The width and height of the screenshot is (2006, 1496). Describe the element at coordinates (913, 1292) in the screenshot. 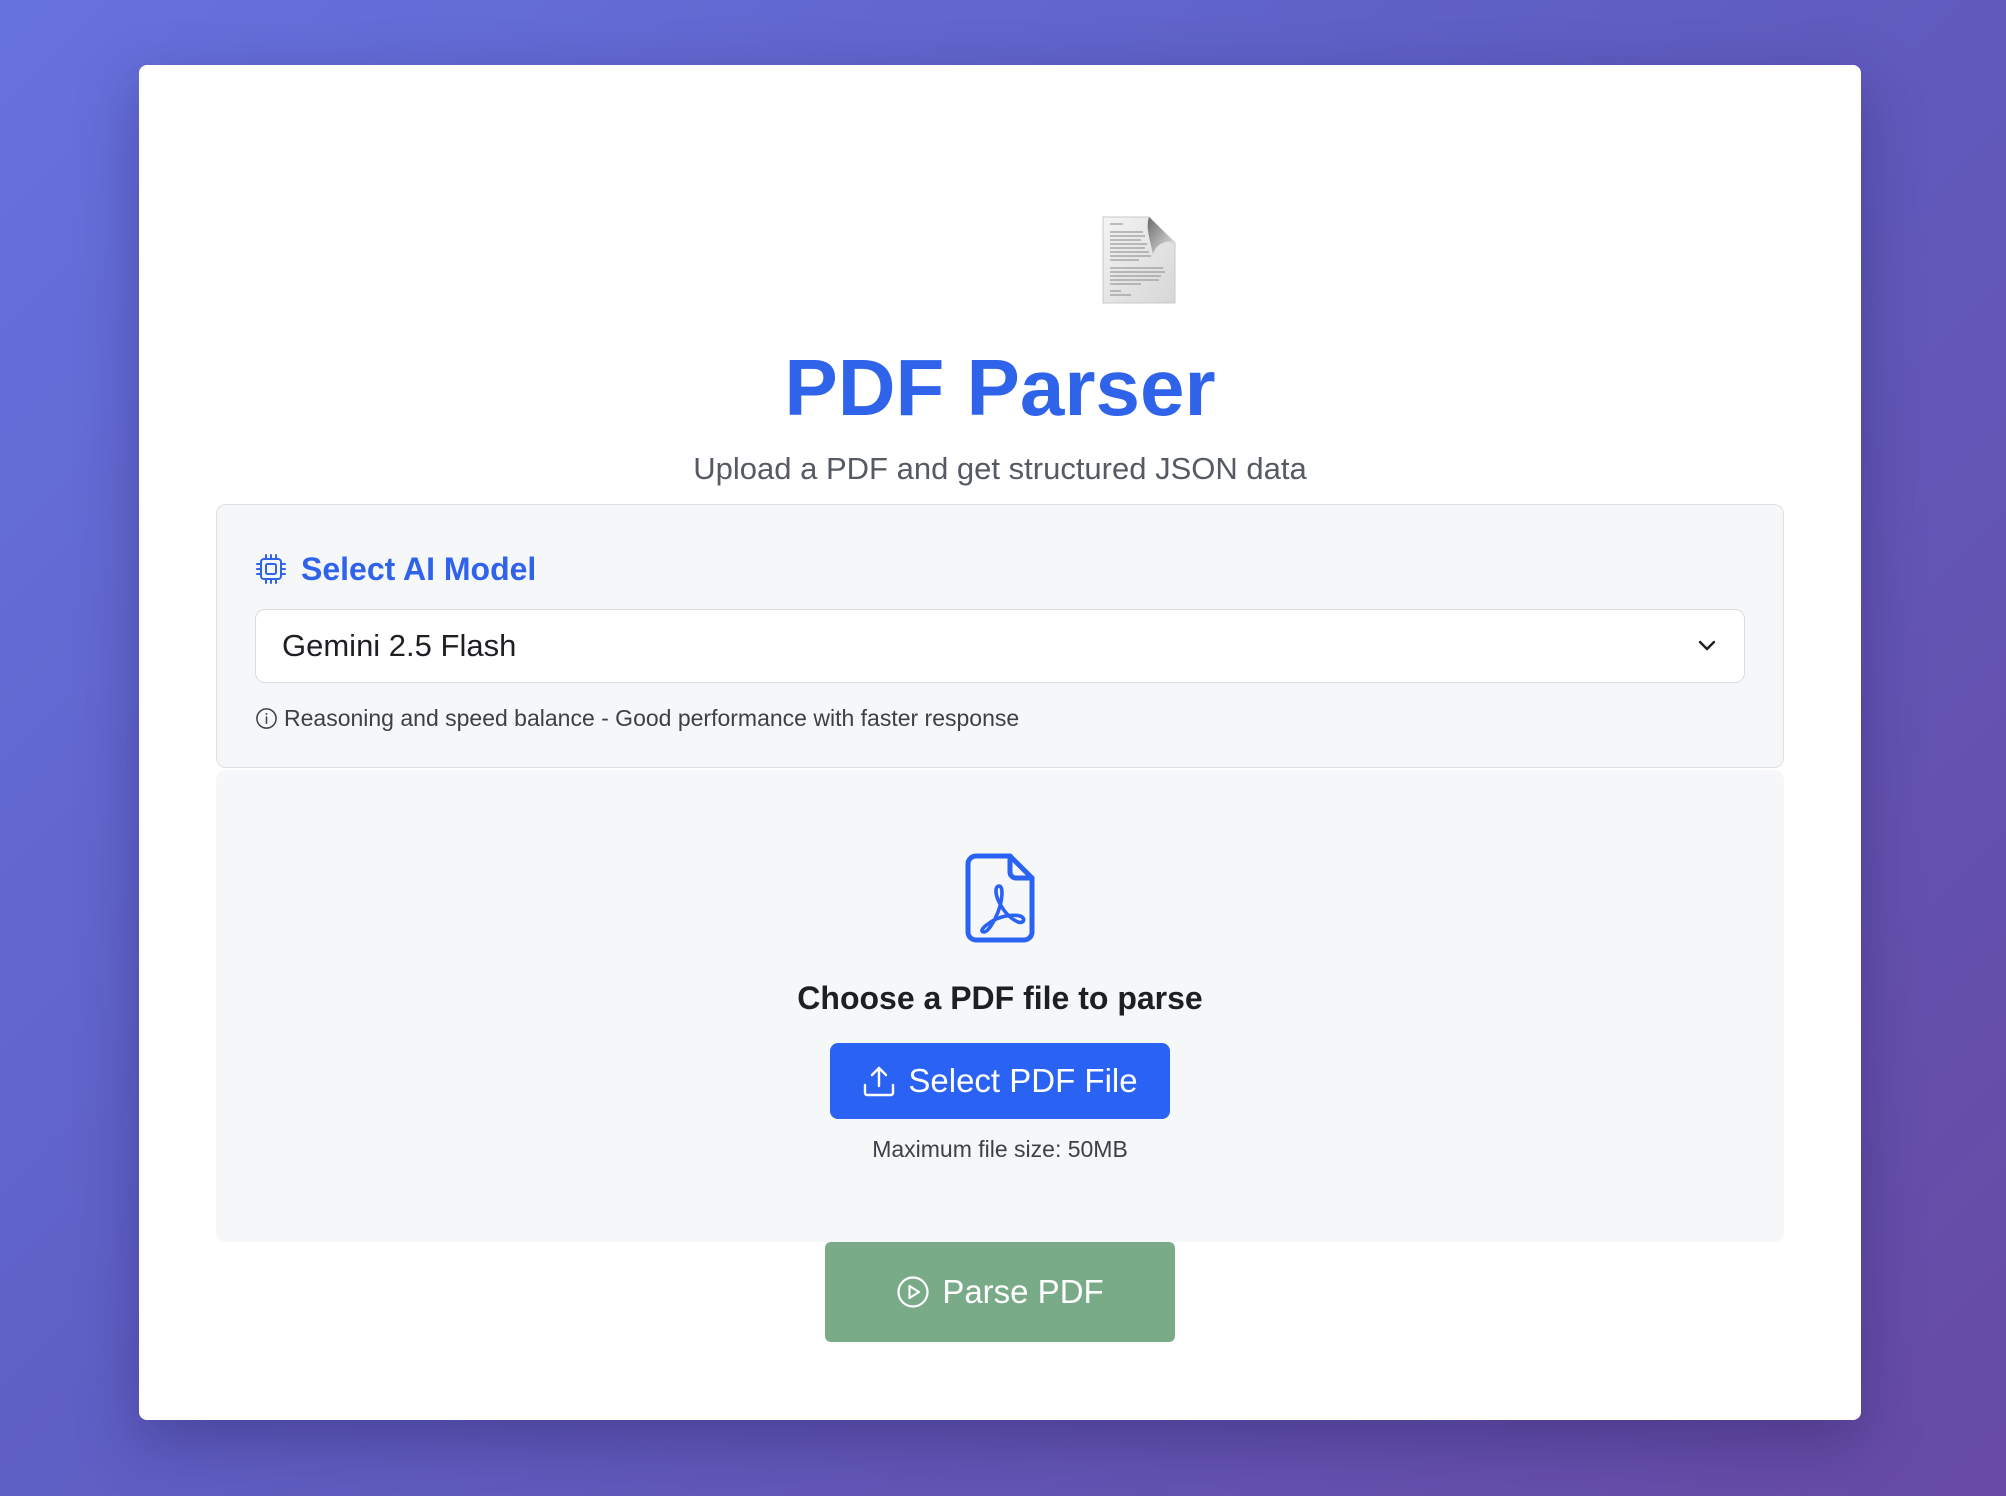

I see `play-circle-icon` at that location.